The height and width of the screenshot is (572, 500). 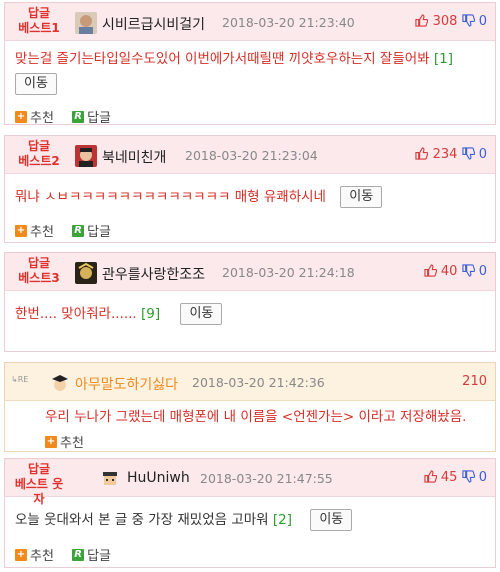 I want to click on vote-counts: 308 0, so click(x=451, y=21).